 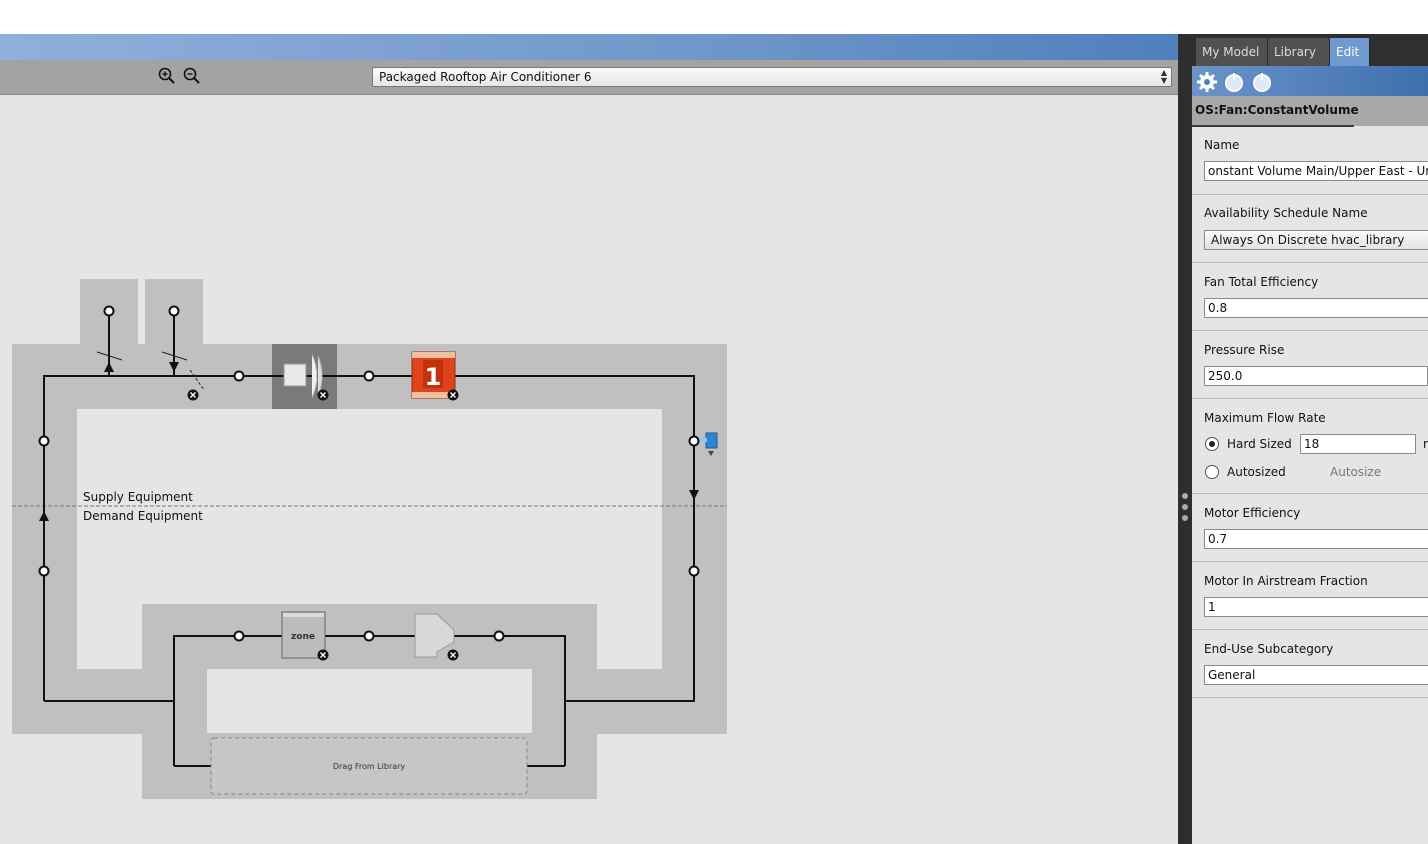 I want to click on return-node, so click(x=44, y=441).